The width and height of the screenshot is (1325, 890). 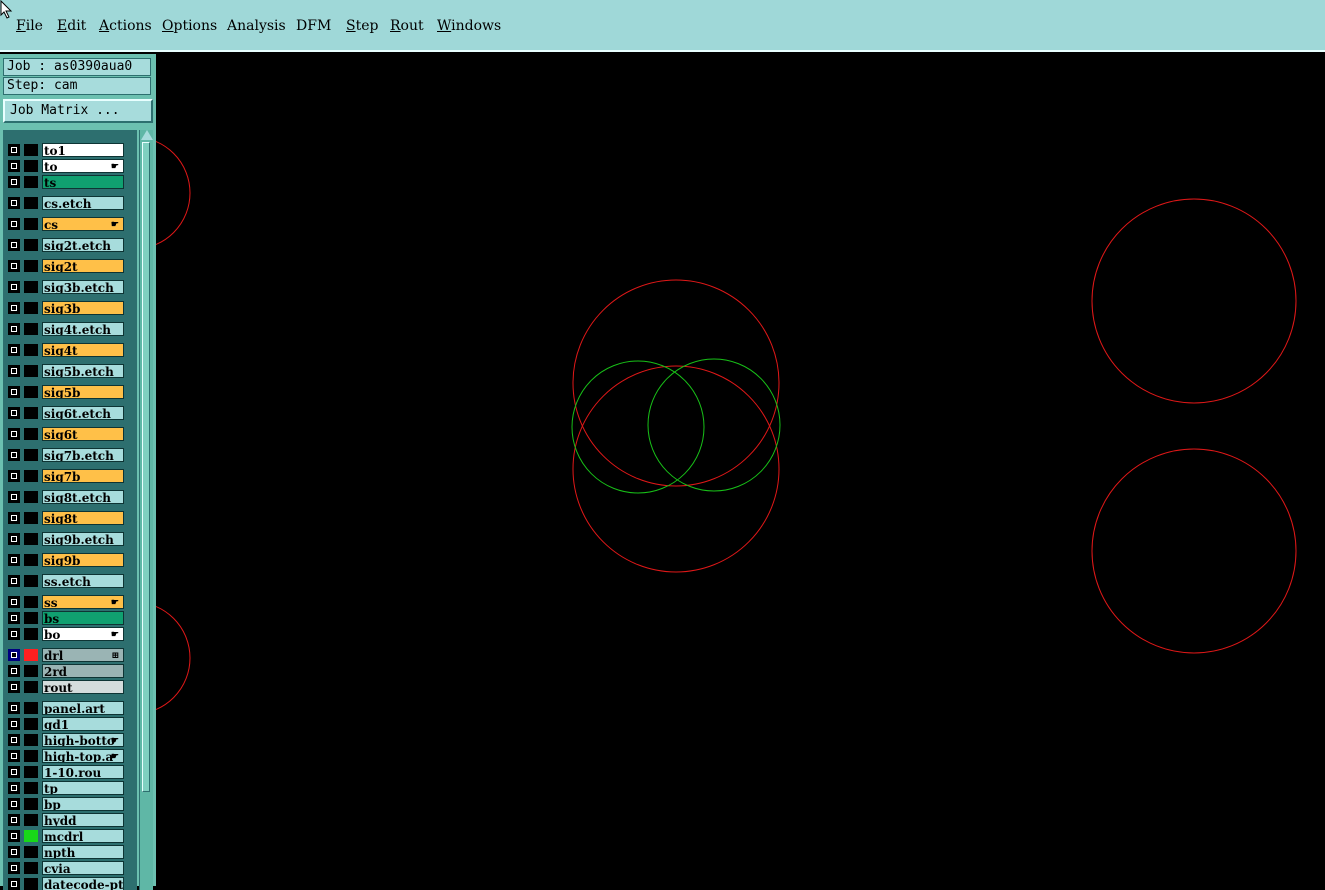 I want to click on layer-name: gd1, so click(x=83, y=724).